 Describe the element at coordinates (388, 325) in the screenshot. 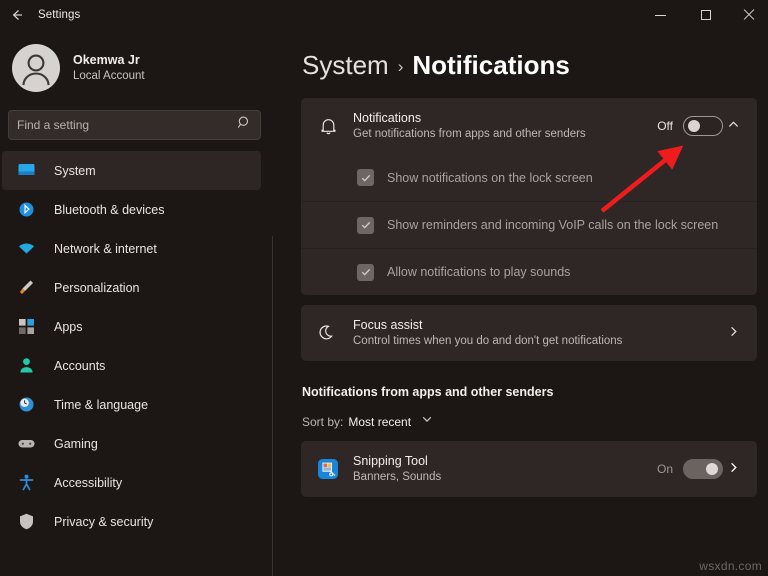

I see `focus-assist-title: Focus assist` at that location.